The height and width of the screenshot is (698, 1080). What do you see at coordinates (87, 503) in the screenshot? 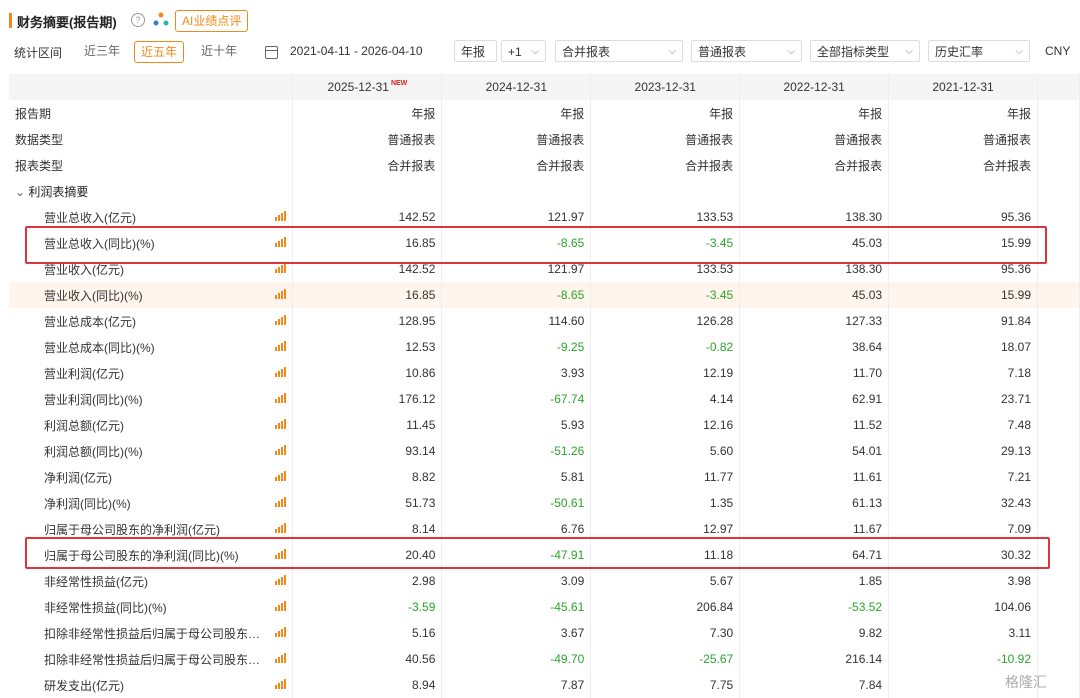
I see `row-label-text: 净利润(同比)(%)` at bounding box center [87, 503].